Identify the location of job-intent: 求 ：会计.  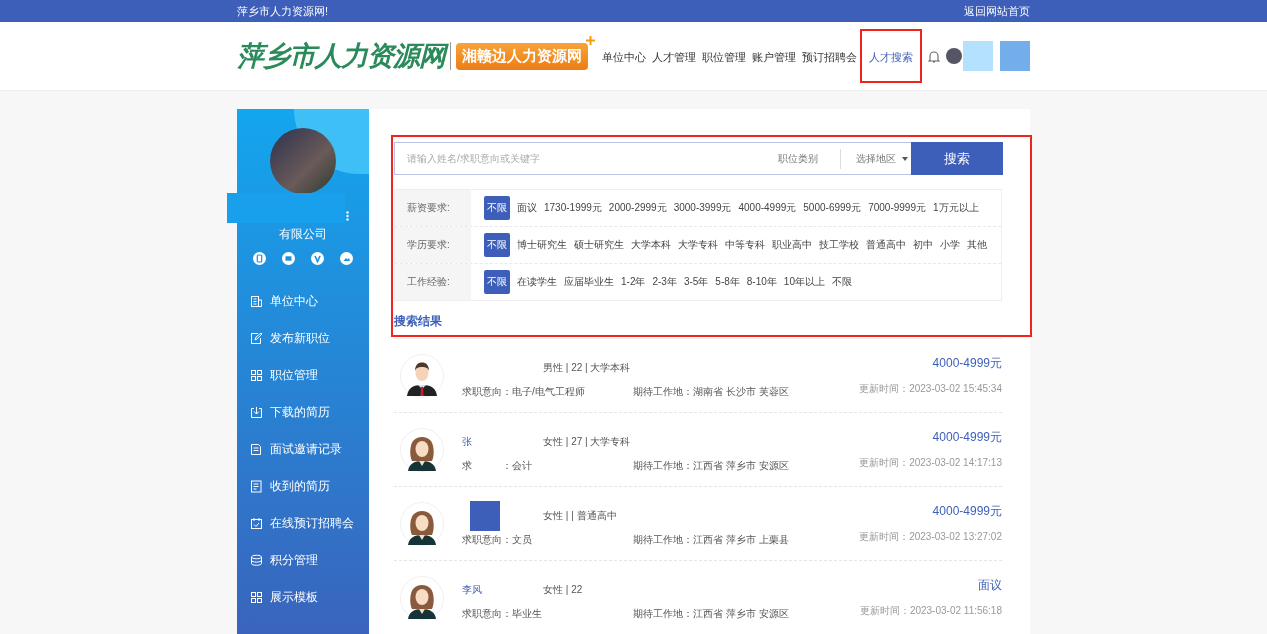
(497, 465).